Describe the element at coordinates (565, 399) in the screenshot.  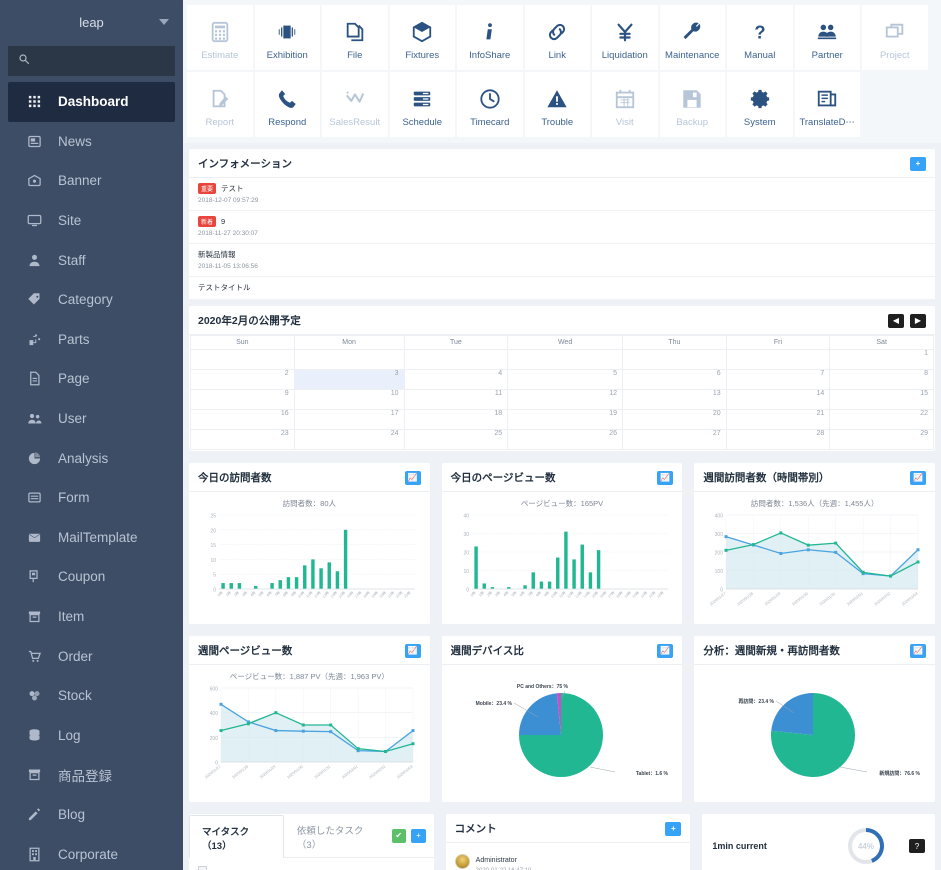
I see `calendar-day-cell: 12` at that location.